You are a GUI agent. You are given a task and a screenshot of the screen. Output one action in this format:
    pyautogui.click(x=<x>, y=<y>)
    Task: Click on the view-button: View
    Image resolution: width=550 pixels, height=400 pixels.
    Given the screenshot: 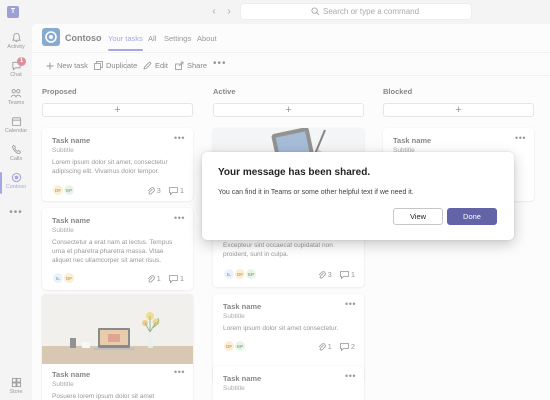 What is the action you would take?
    pyautogui.click(x=418, y=216)
    